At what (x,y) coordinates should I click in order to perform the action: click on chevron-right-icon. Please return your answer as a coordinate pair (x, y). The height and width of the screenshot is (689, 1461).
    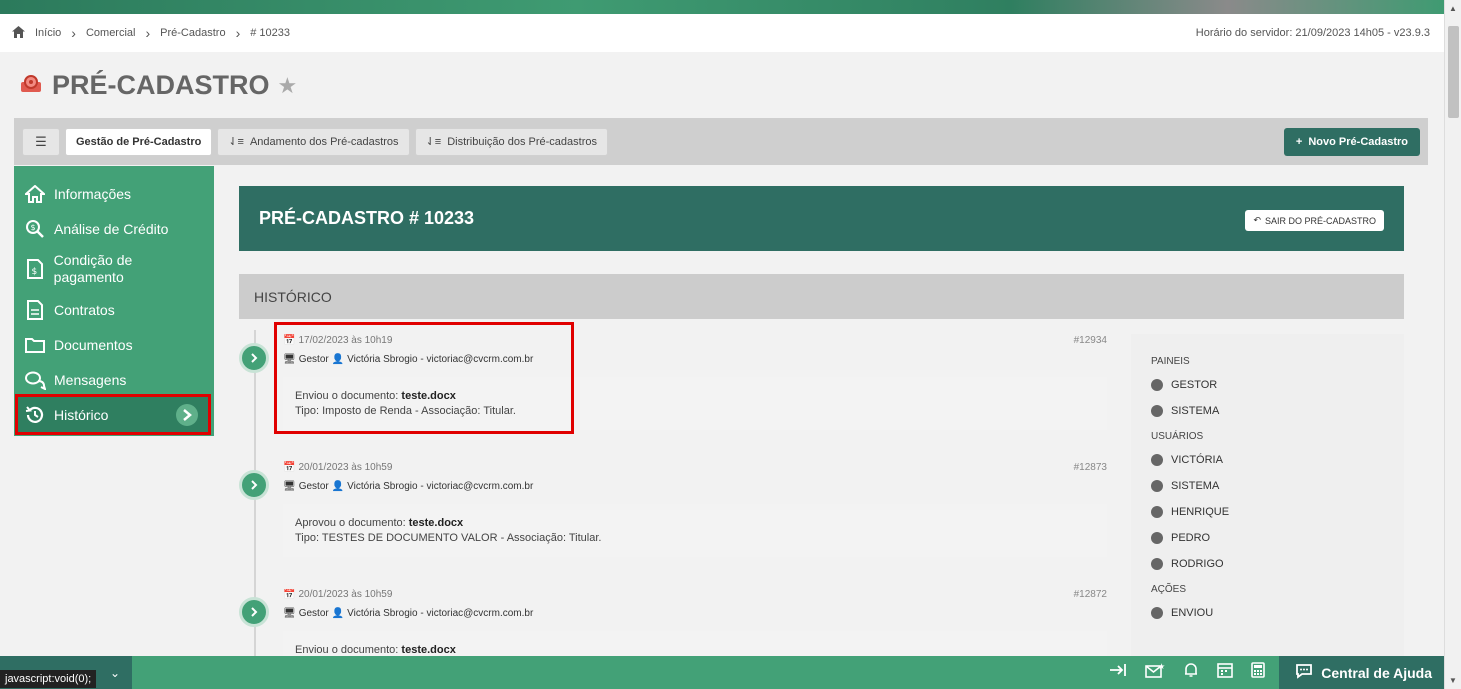
    Looking at the image, I should click on (187, 414).